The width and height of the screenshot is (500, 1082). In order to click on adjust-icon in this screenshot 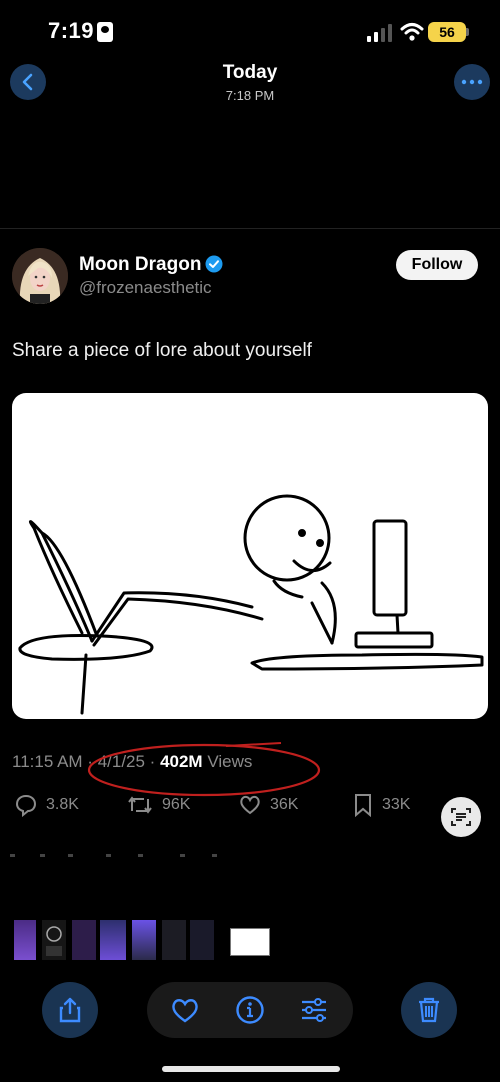, I will do `click(314, 1010)`.